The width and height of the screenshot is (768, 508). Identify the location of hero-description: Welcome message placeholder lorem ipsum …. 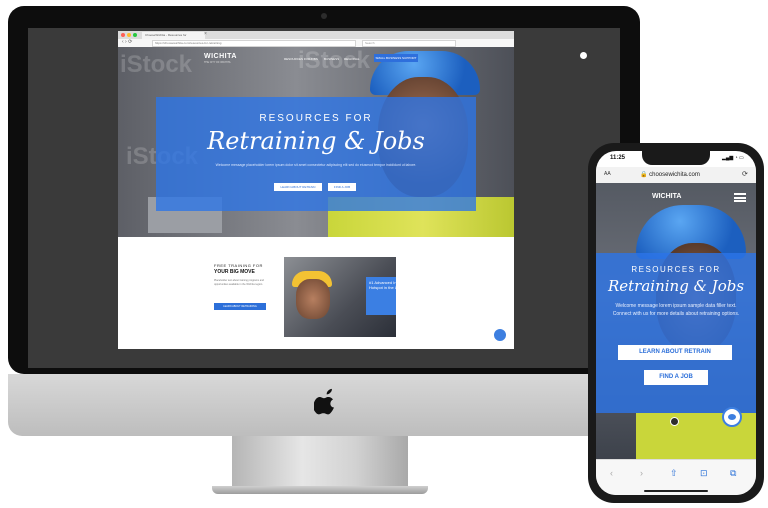
(316, 165).